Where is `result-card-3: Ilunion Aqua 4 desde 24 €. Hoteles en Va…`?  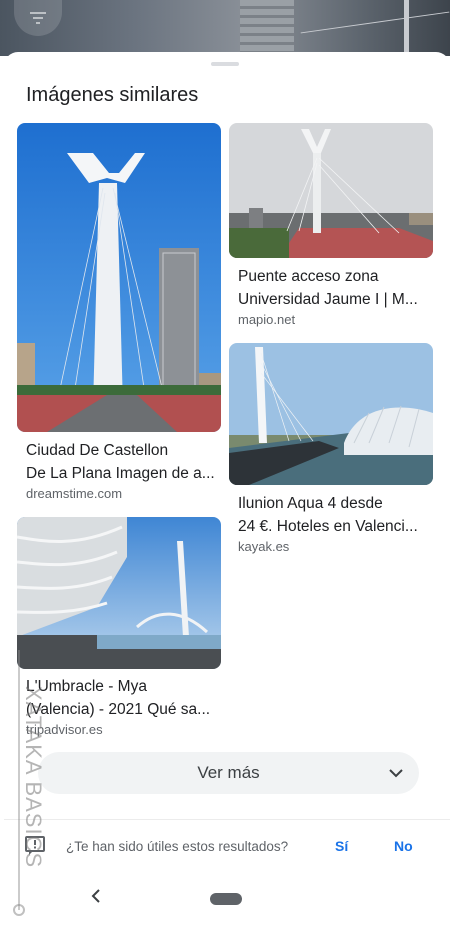
result-card-3: Ilunion Aqua 4 desde 24 €. Hoteles en Va… is located at coordinates (331, 448).